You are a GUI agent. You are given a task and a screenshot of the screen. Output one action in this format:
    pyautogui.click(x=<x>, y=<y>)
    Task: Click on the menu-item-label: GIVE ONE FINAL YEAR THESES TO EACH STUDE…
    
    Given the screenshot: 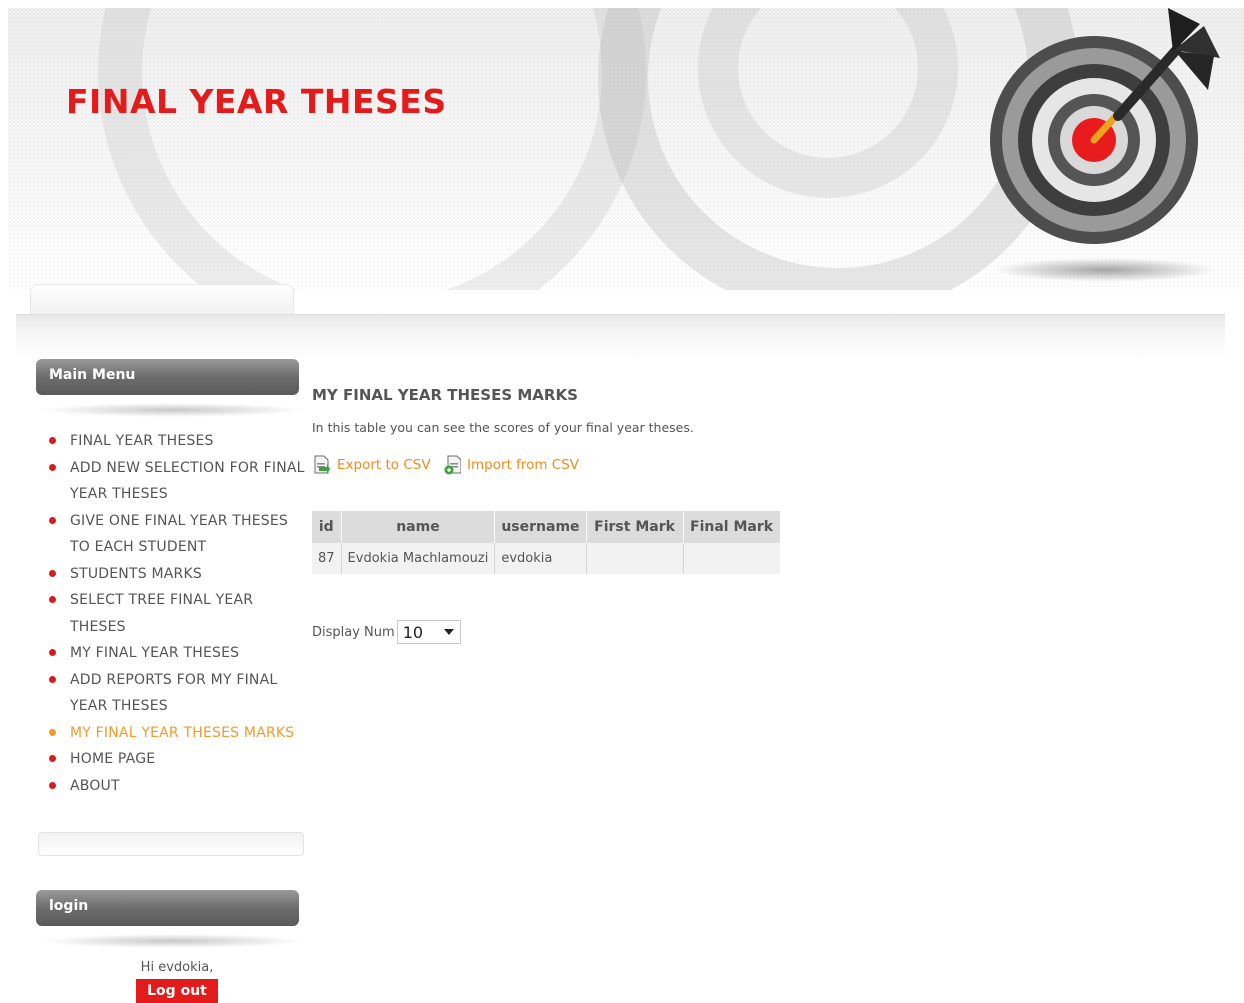 What is the action you would take?
    pyautogui.click(x=179, y=534)
    